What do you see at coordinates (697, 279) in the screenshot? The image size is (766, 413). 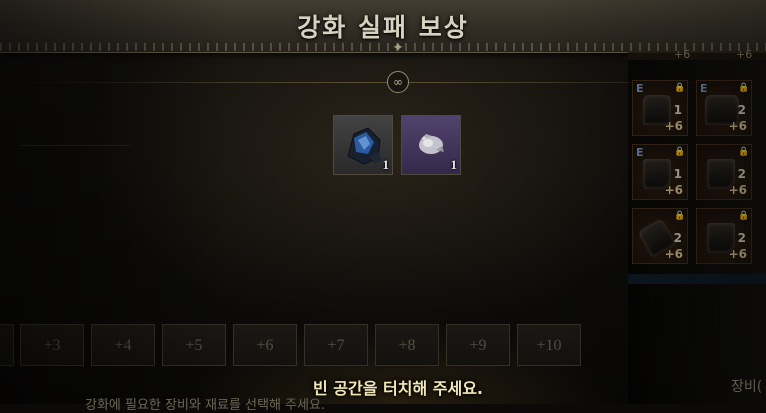 I see `inventory-row-divider` at bounding box center [697, 279].